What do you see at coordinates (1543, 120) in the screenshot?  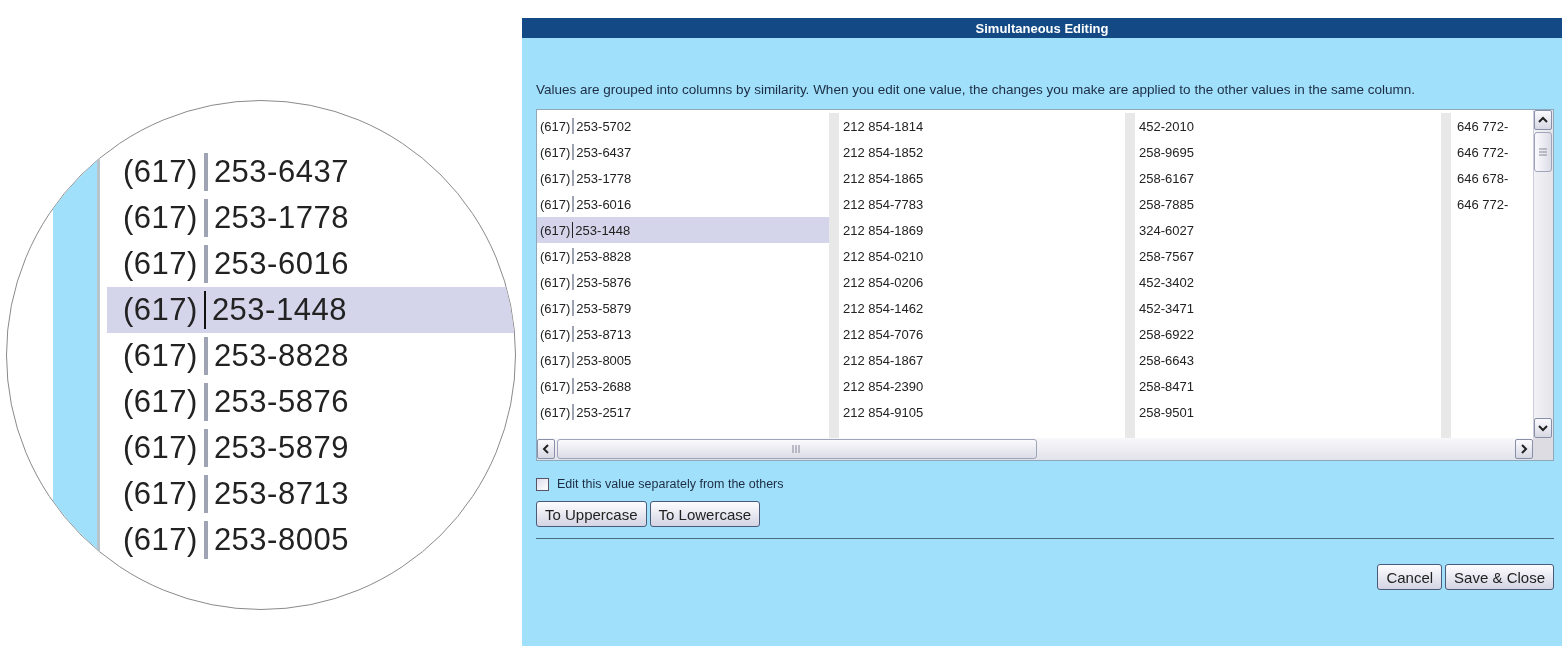 I see `scroll-up-icon` at bounding box center [1543, 120].